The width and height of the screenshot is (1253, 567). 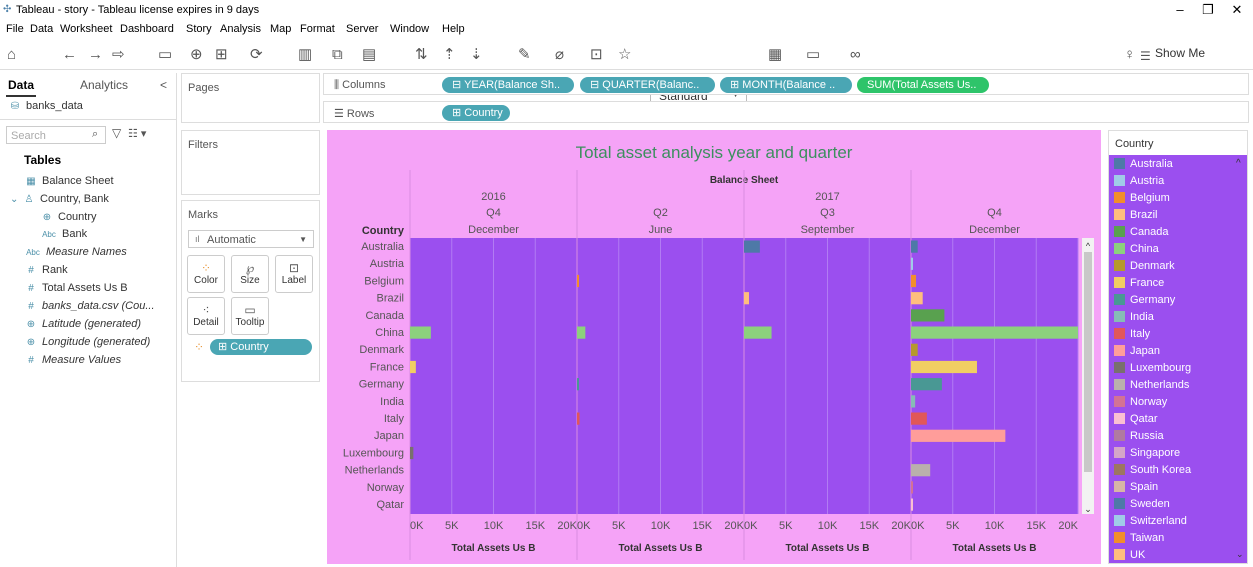 What do you see at coordinates (41, 29) in the screenshot?
I see `menu-data: Data` at bounding box center [41, 29].